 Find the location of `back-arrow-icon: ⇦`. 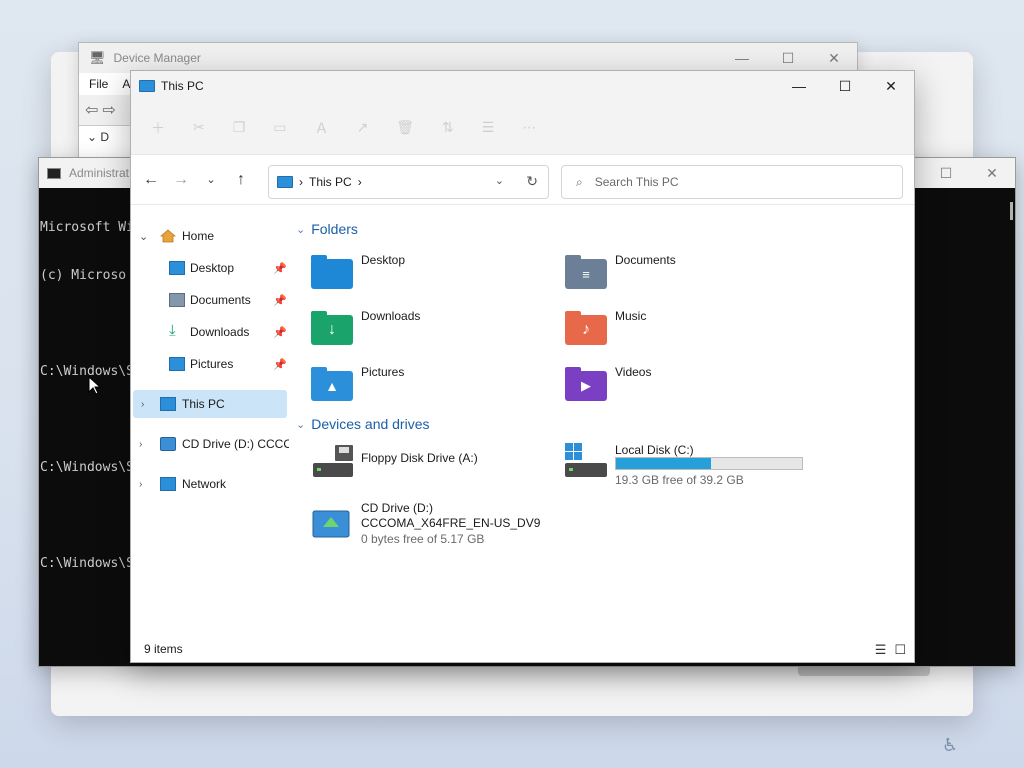

back-arrow-icon: ⇦ is located at coordinates (91, 110).